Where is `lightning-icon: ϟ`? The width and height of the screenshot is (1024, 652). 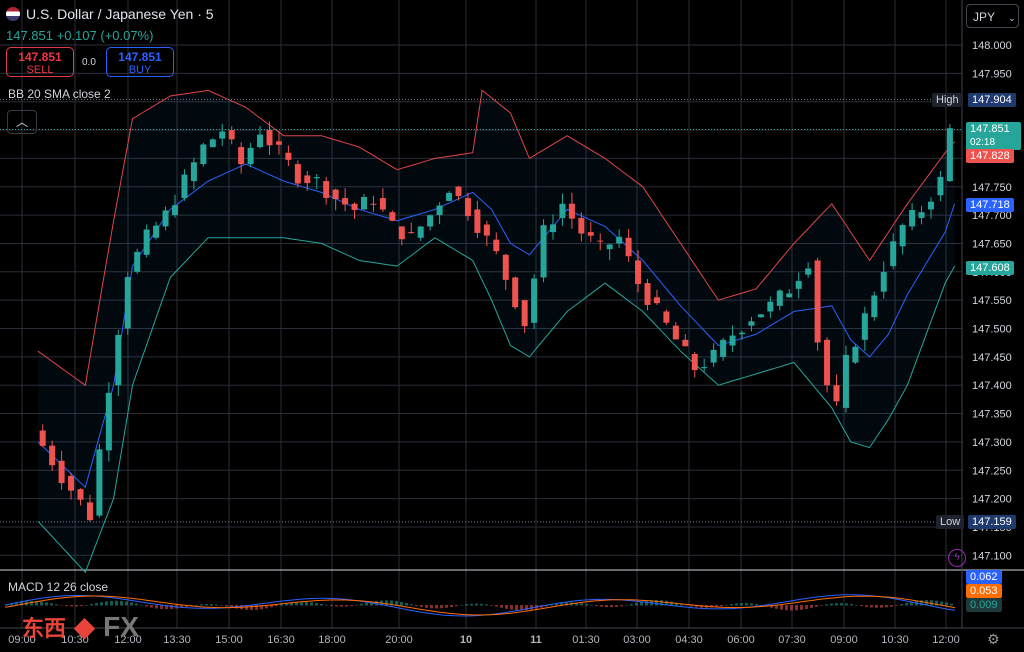 lightning-icon: ϟ is located at coordinates (957, 558).